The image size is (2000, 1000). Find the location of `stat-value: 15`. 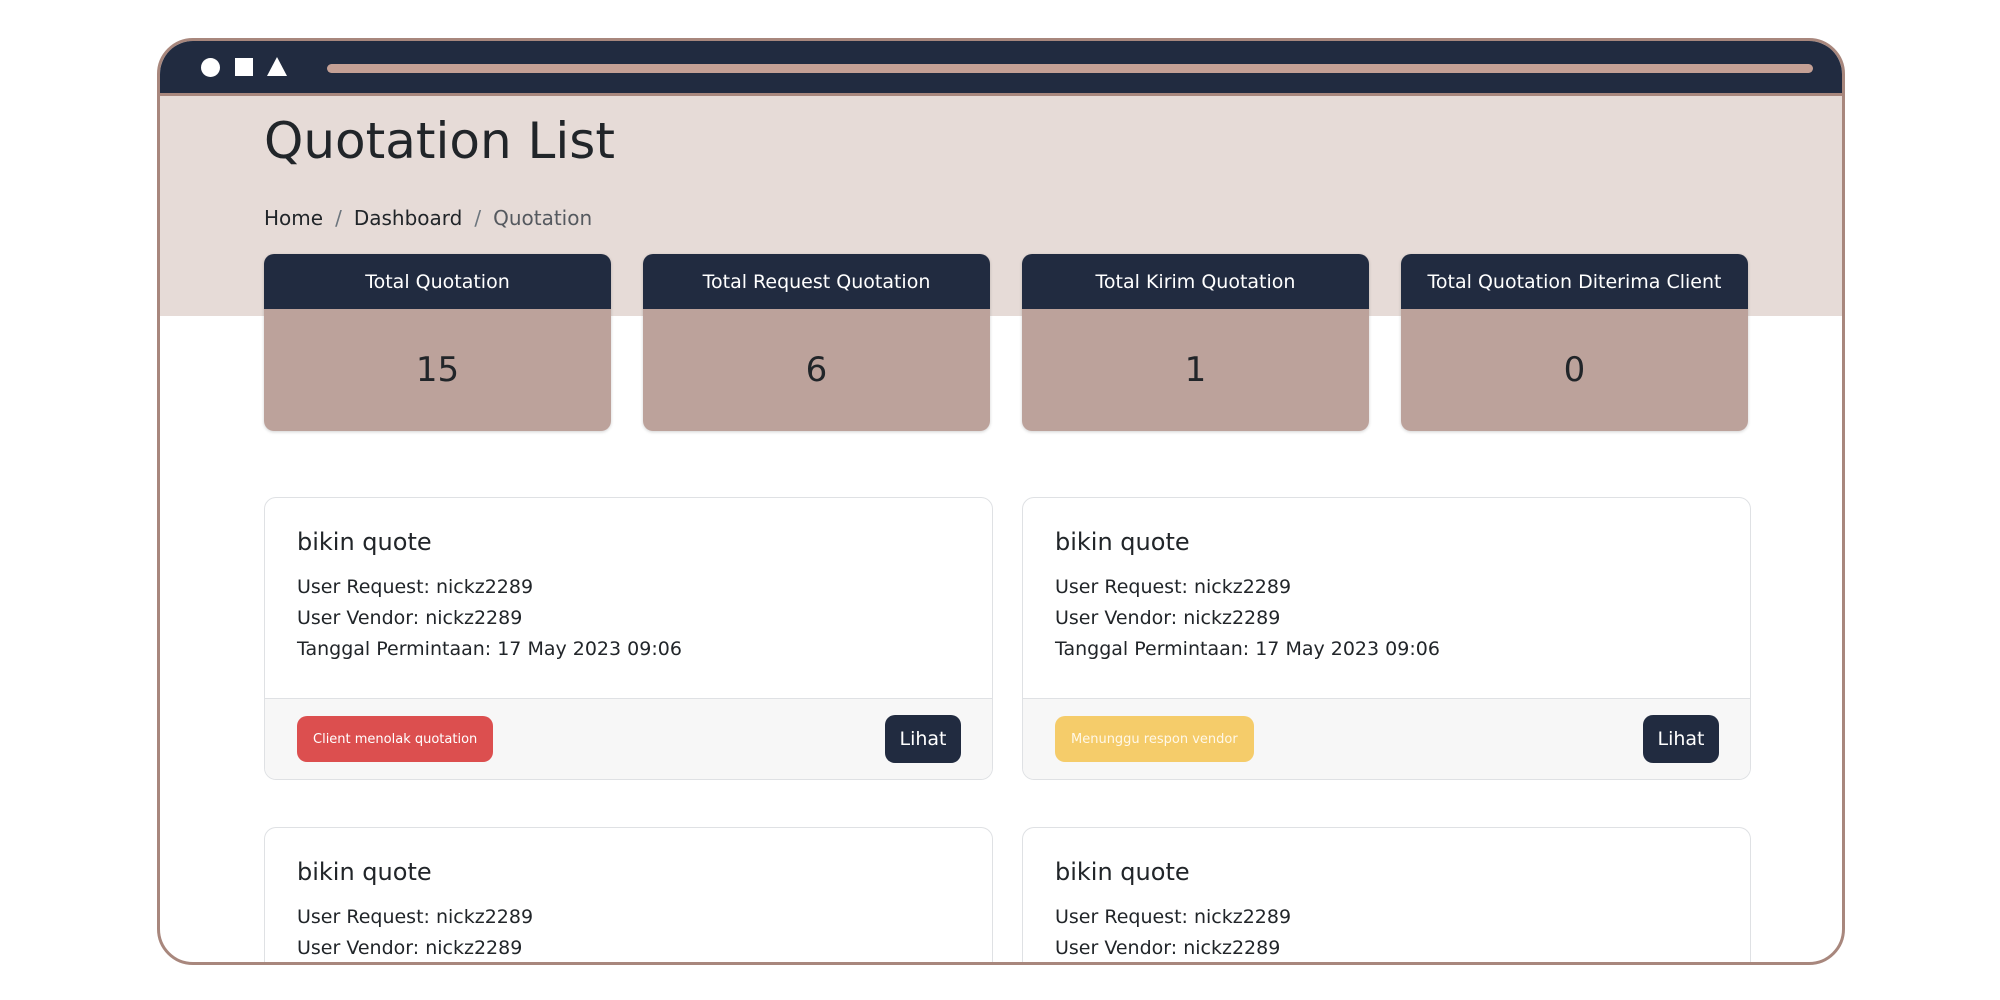

stat-value: 15 is located at coordinates (437, 370).